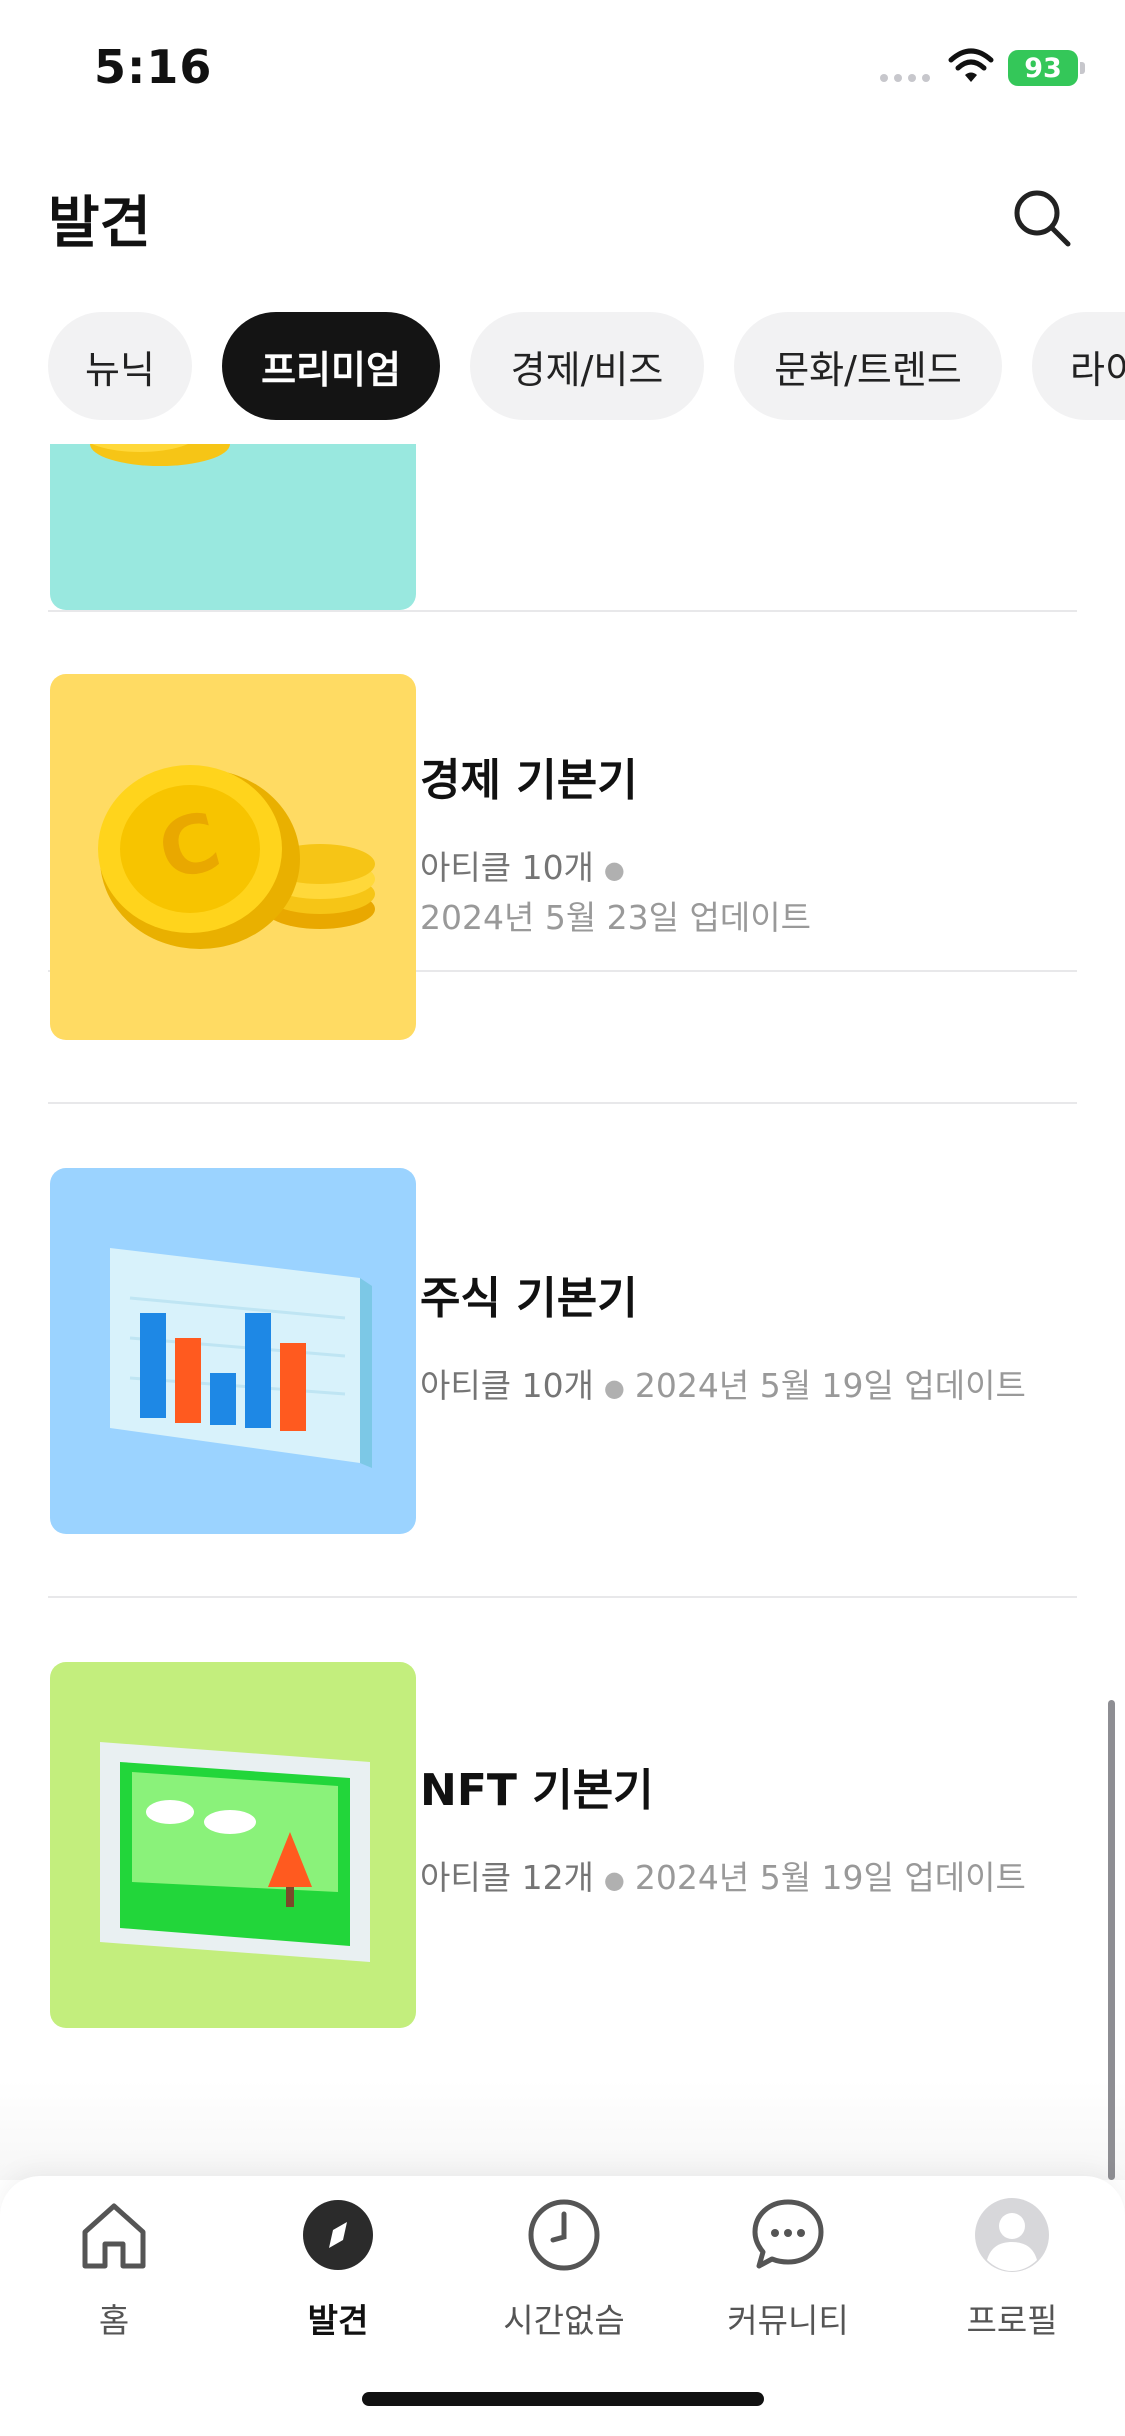 Image resolution: width=1125 pixels, height=2436 pixels. I want to click on battery-icon: 93, so click(1043, 68).